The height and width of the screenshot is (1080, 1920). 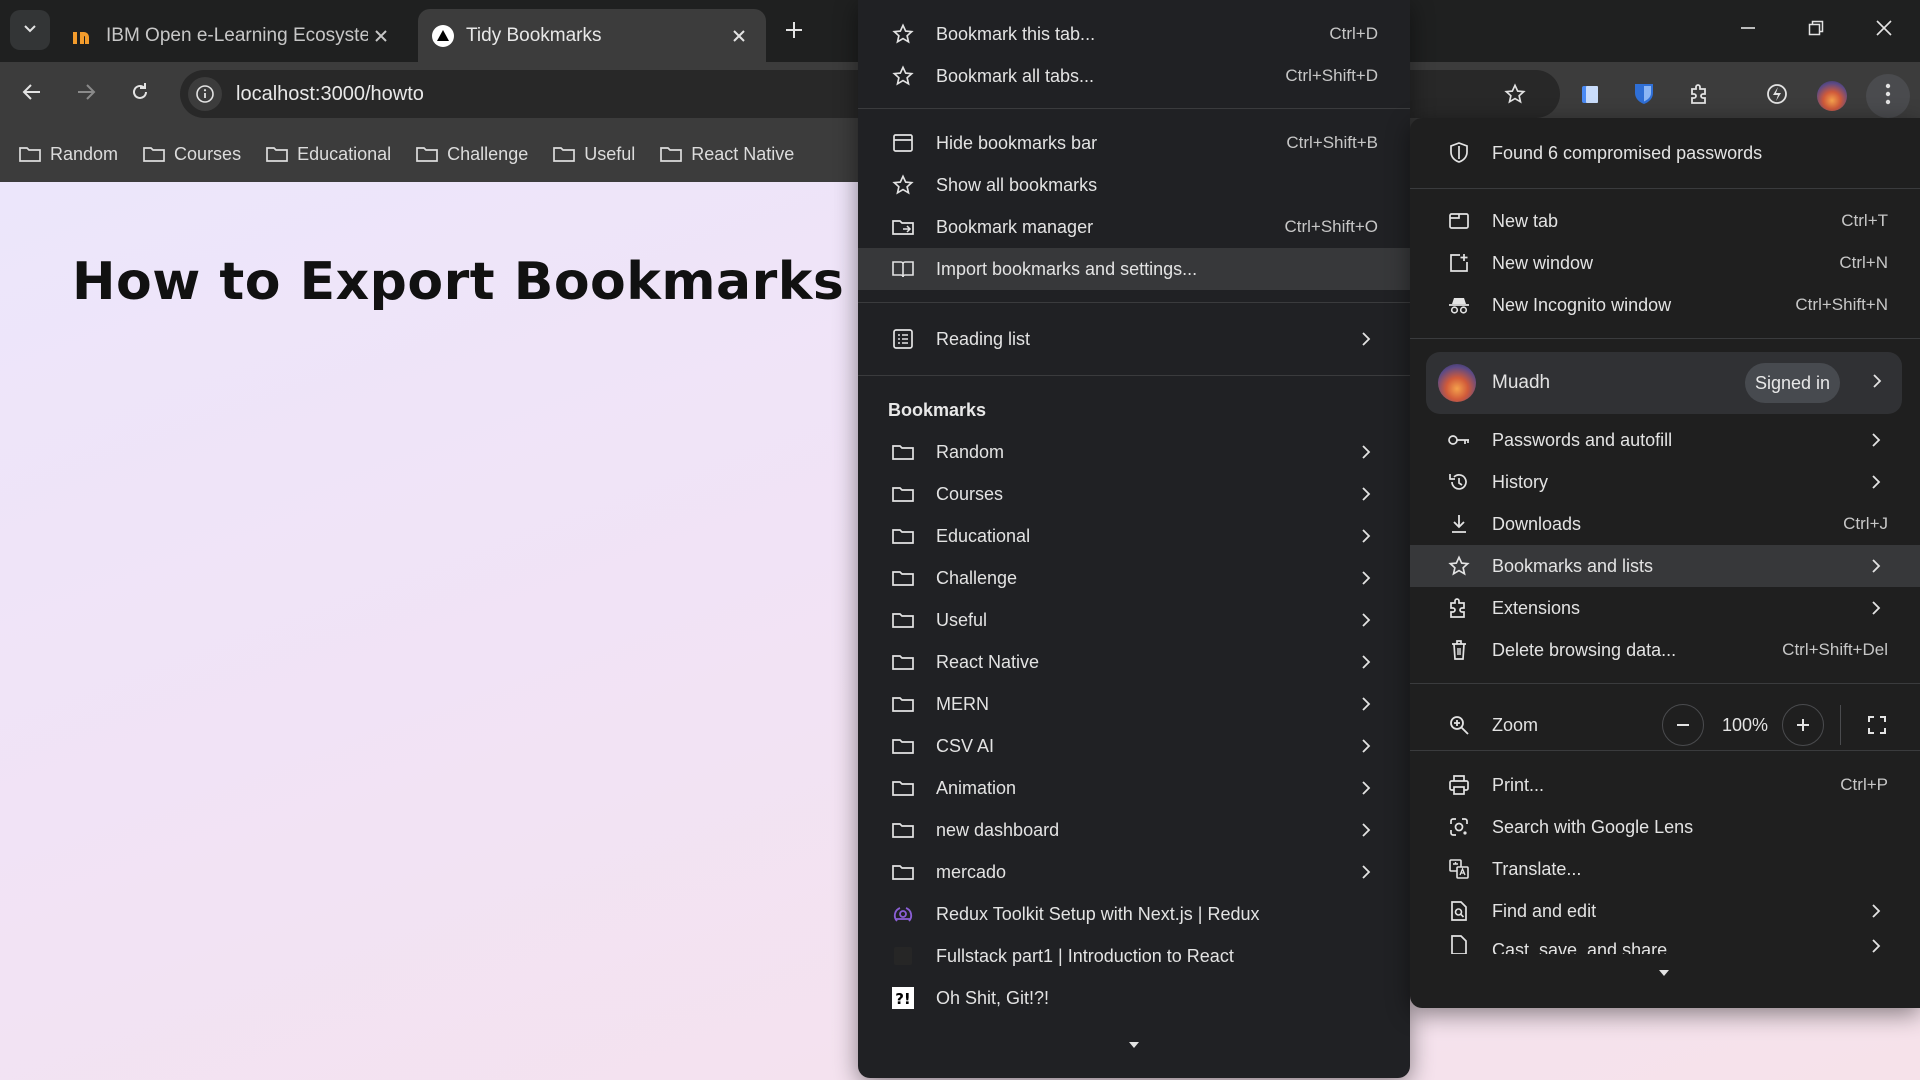 I want to click on chevron-right-icon, so click(x=1366, y=788).